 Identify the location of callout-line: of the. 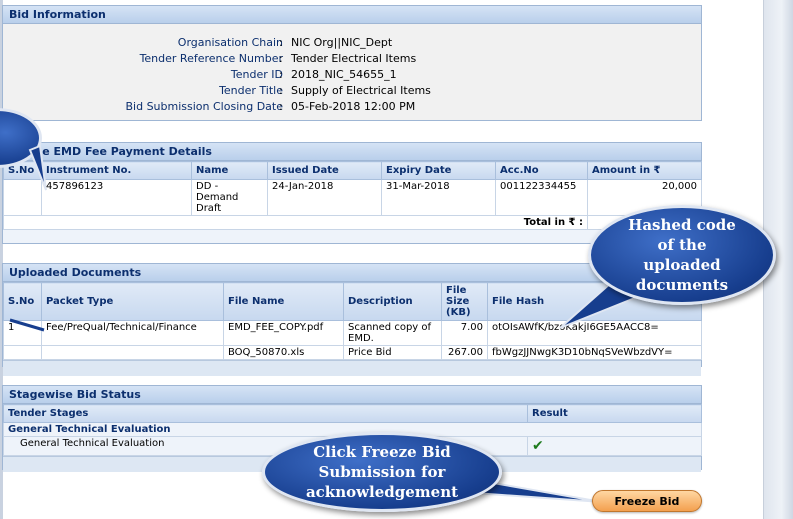
(682, 245).